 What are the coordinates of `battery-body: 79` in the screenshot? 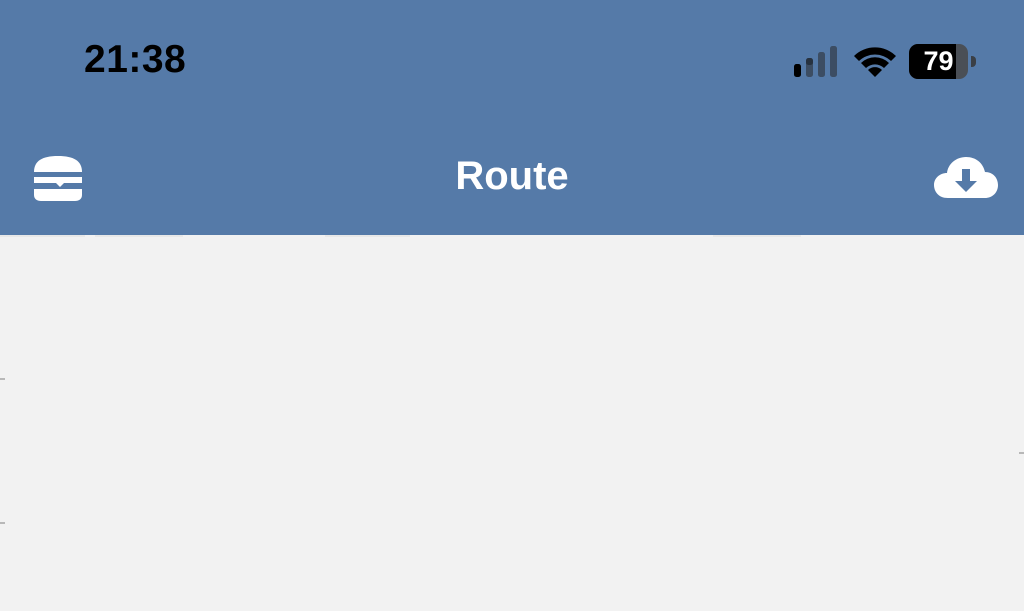 It's located at (938, 61).